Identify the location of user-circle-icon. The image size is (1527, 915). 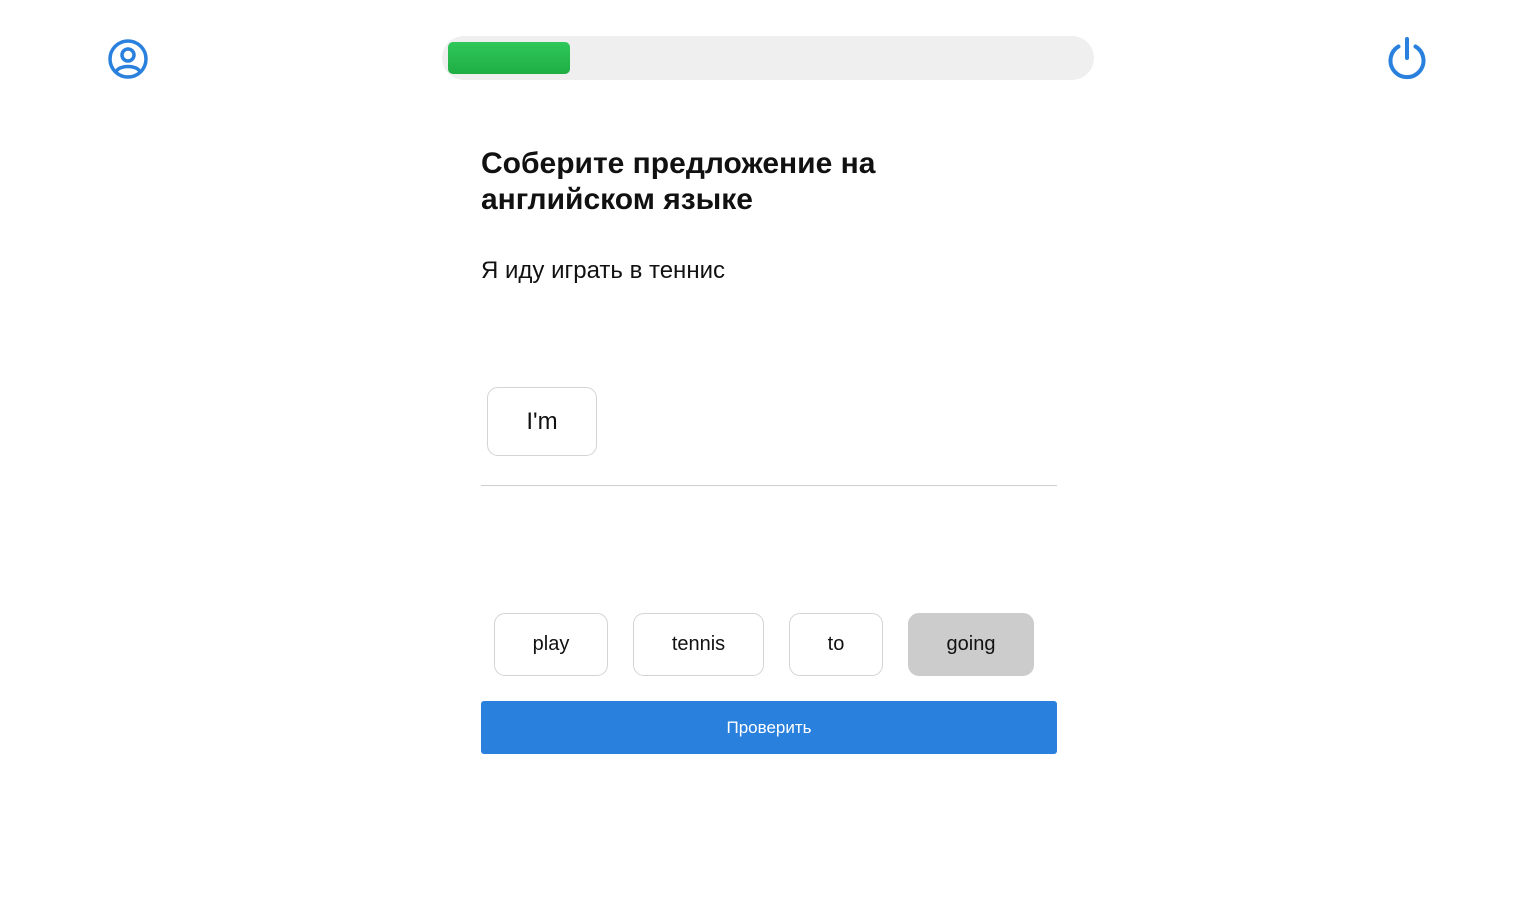
(128, 59).